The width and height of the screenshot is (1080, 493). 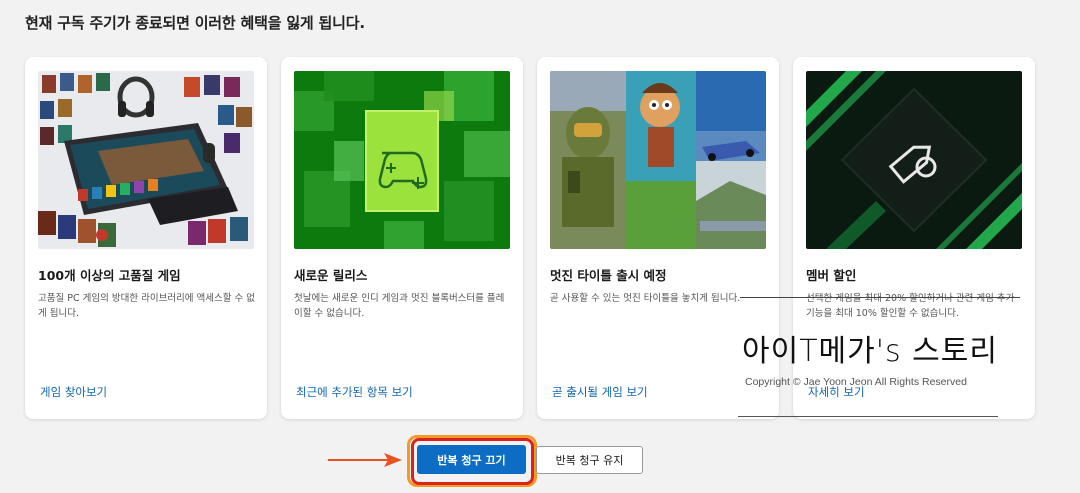 What do you see at coordinates (147, 306) in the screenshot?
I see `card-description: 고품질 PC 게임의 방대한 라이브러리에 액세스할 수 없게 됩니다.` at bounding box center [147, 306].